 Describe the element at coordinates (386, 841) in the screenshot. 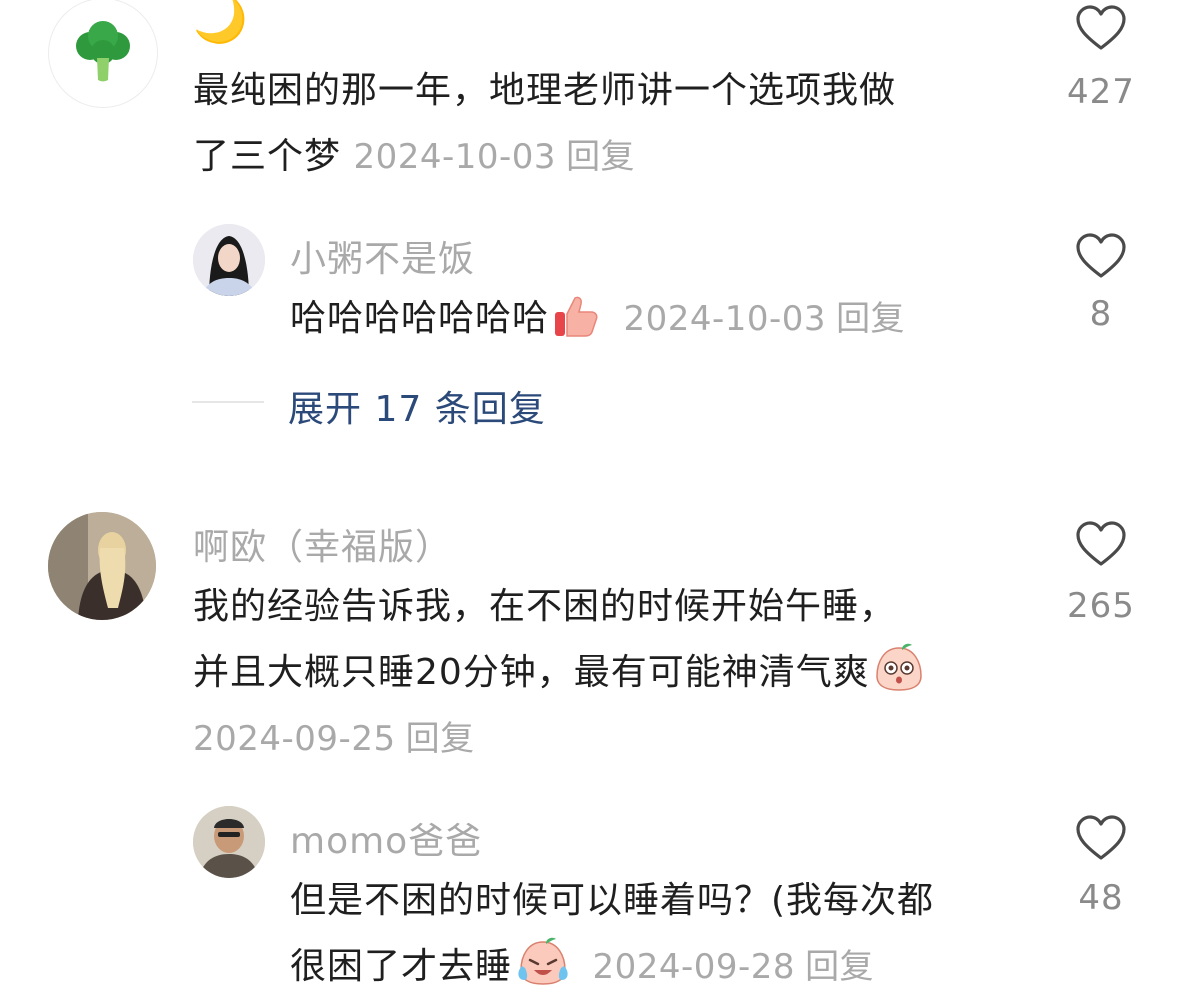

I see `reply-author: momo爸爸` at that location.